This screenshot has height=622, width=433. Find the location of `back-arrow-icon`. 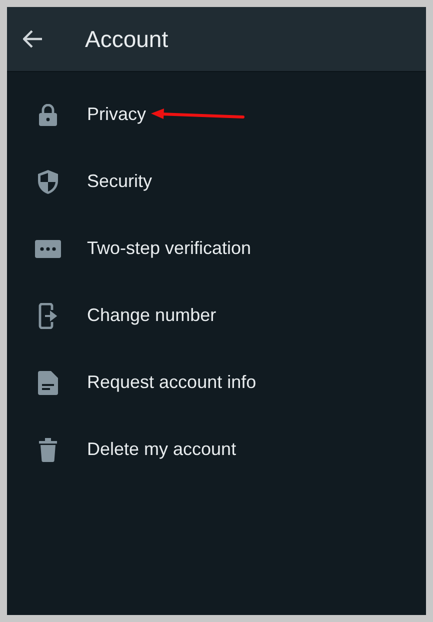

back-arrow-icon is located at coordinates (33, 39).